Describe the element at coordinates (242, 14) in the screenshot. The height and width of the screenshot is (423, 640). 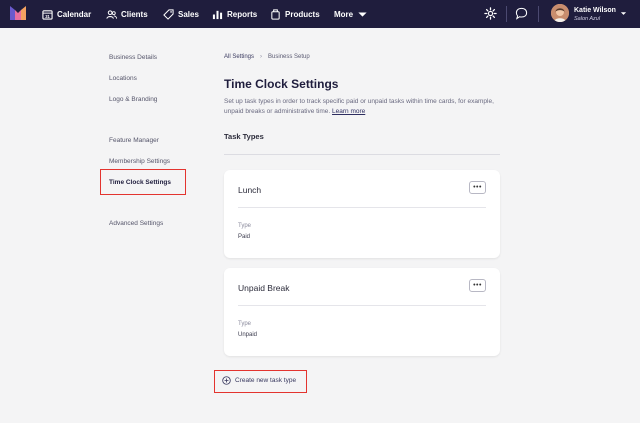
I see `nav-reports-label: Reports` at that location.